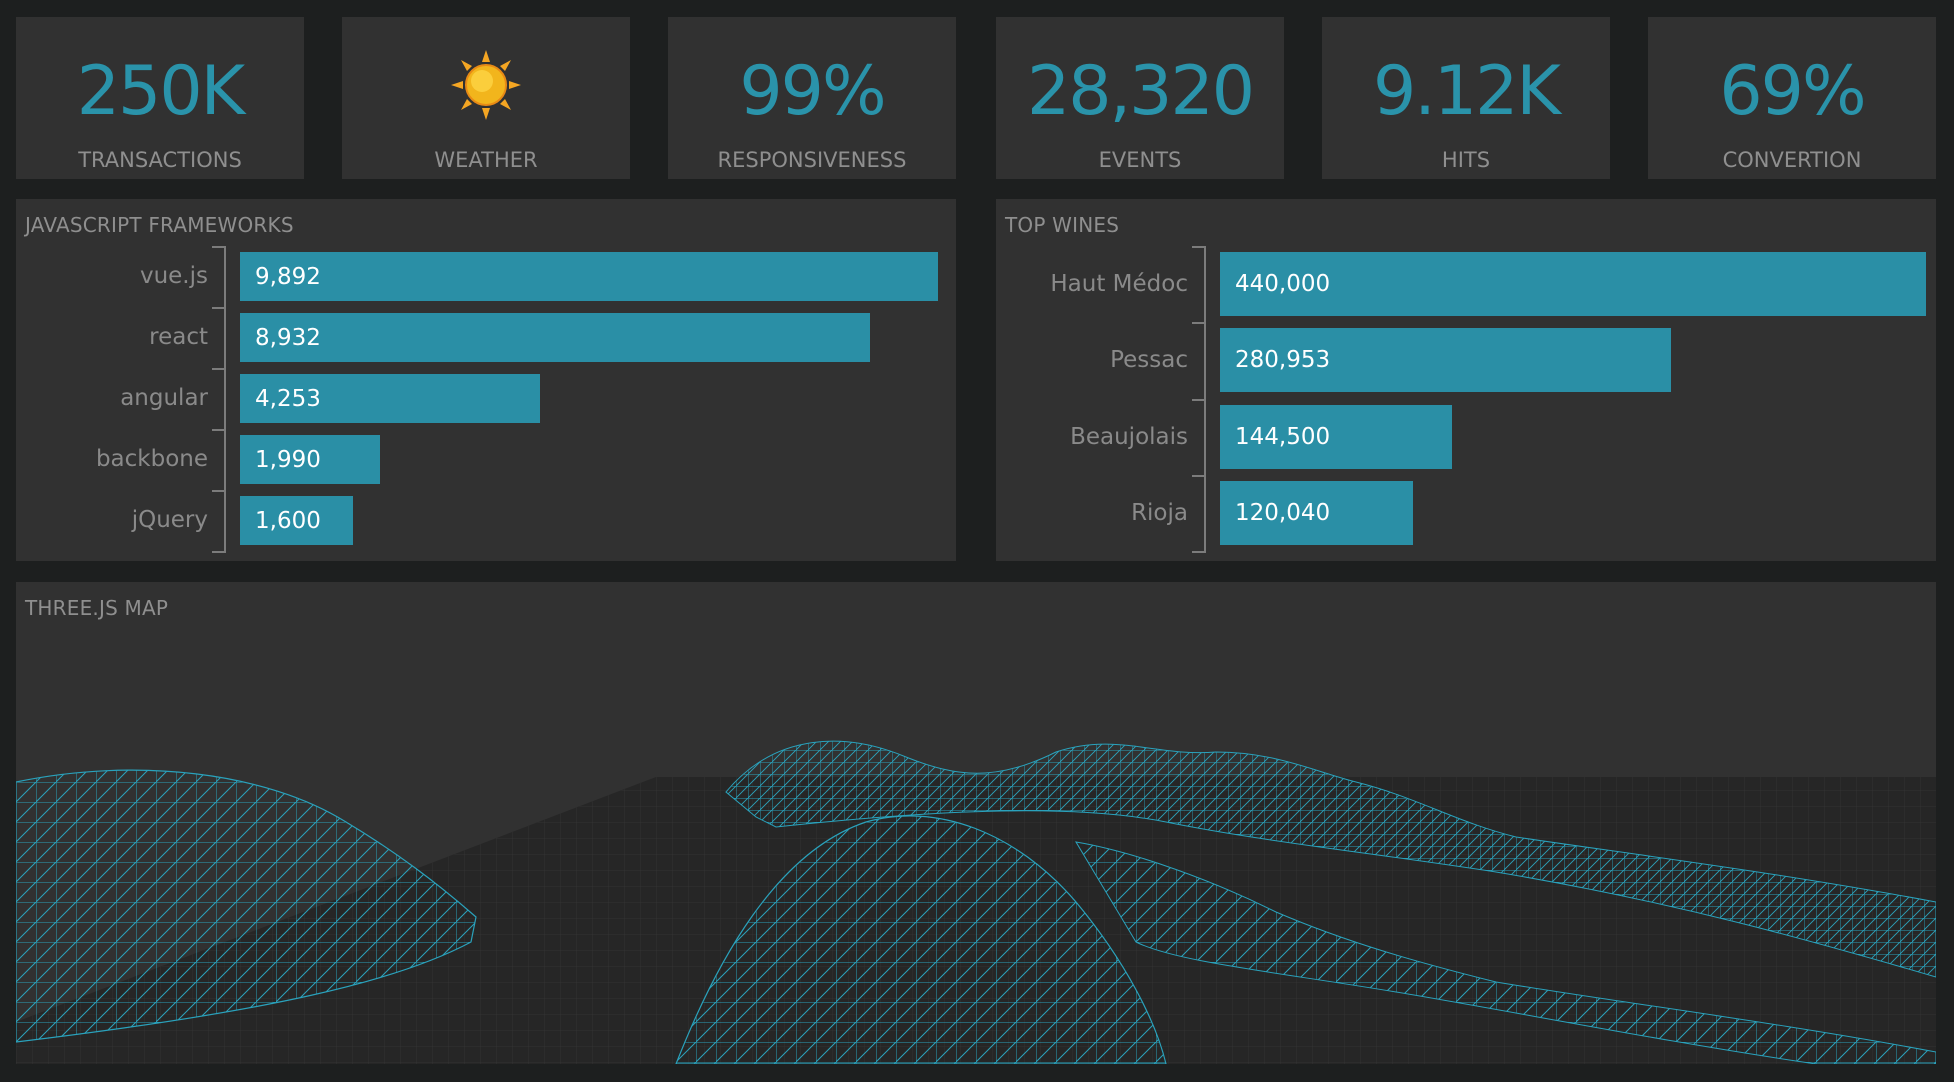 Image resolution: width=1954 pixels, height=1082 pixels. I want to click on kpi-label: EVENTS, so click(1140, 160).